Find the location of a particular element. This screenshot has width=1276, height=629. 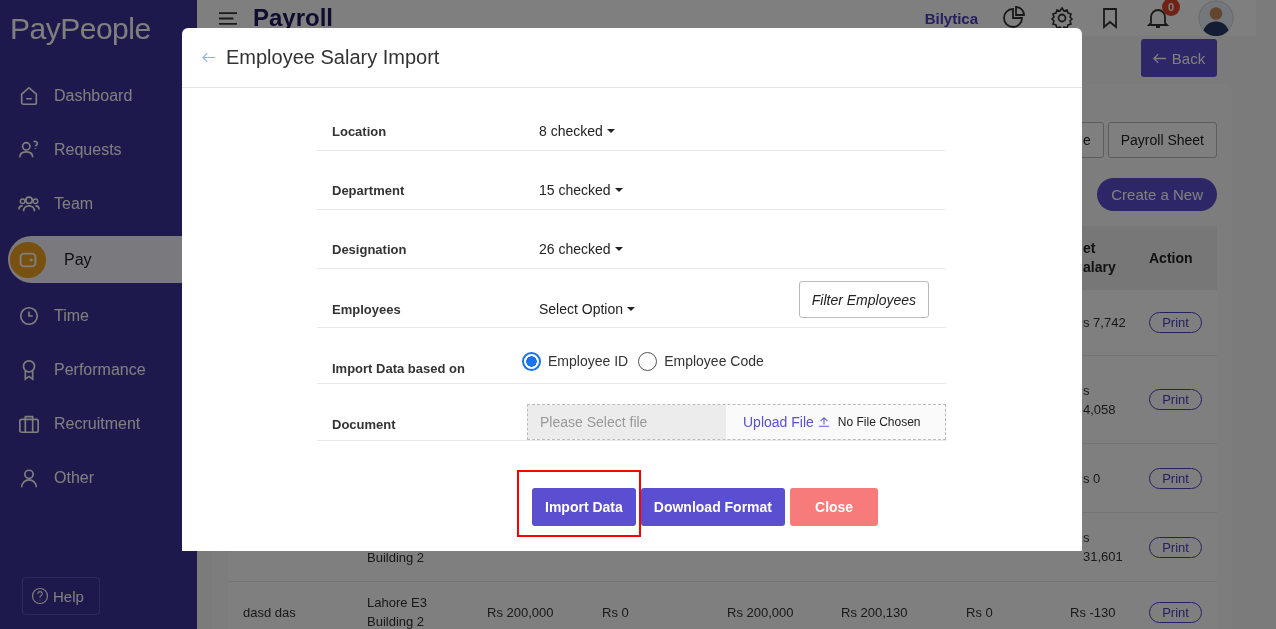

dialog-button: Download Format is located at coordinates (713, 507).